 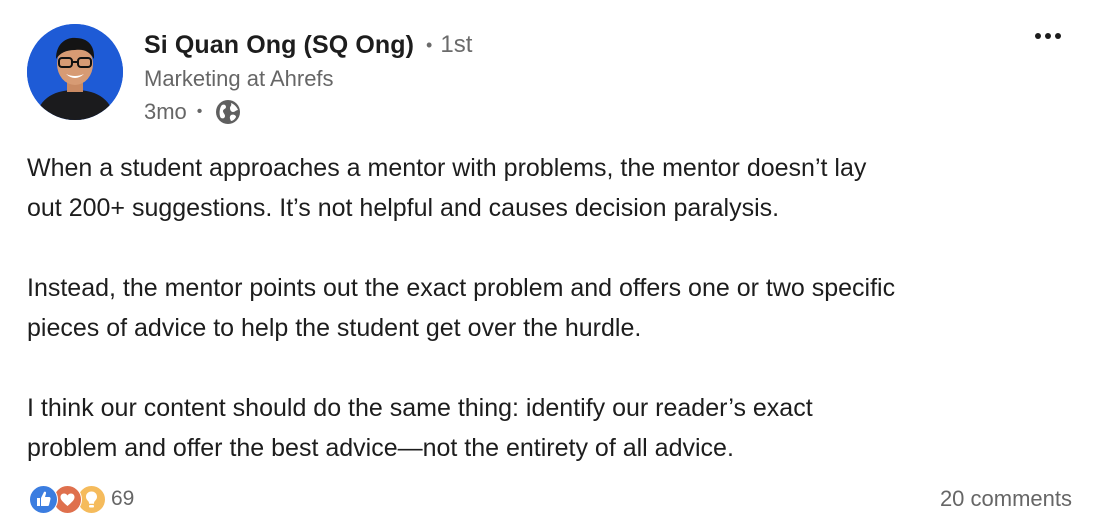 I want to click on reactions-summary: 69, so click(x=81, y=499).